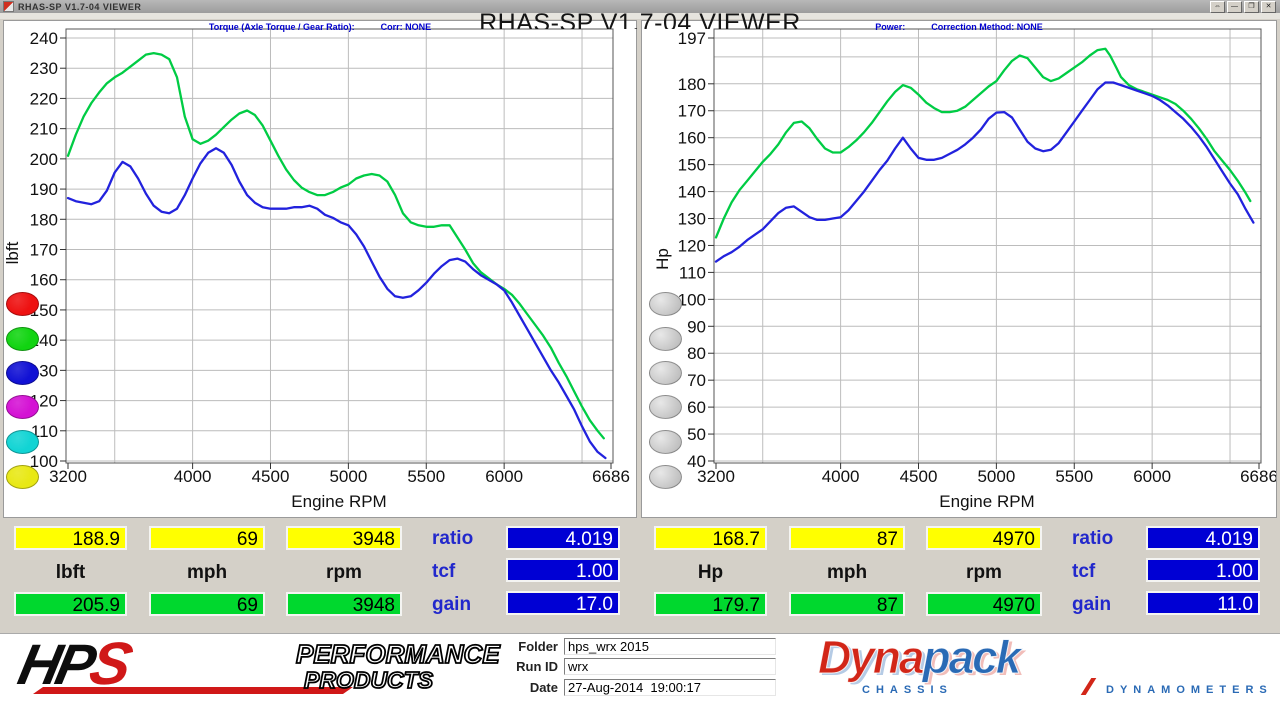 The height and width of the screenshot is (701, 1280). Describe the element at coordinates (22, 339) in the screenshot. I see `channel-button-green` at that location.